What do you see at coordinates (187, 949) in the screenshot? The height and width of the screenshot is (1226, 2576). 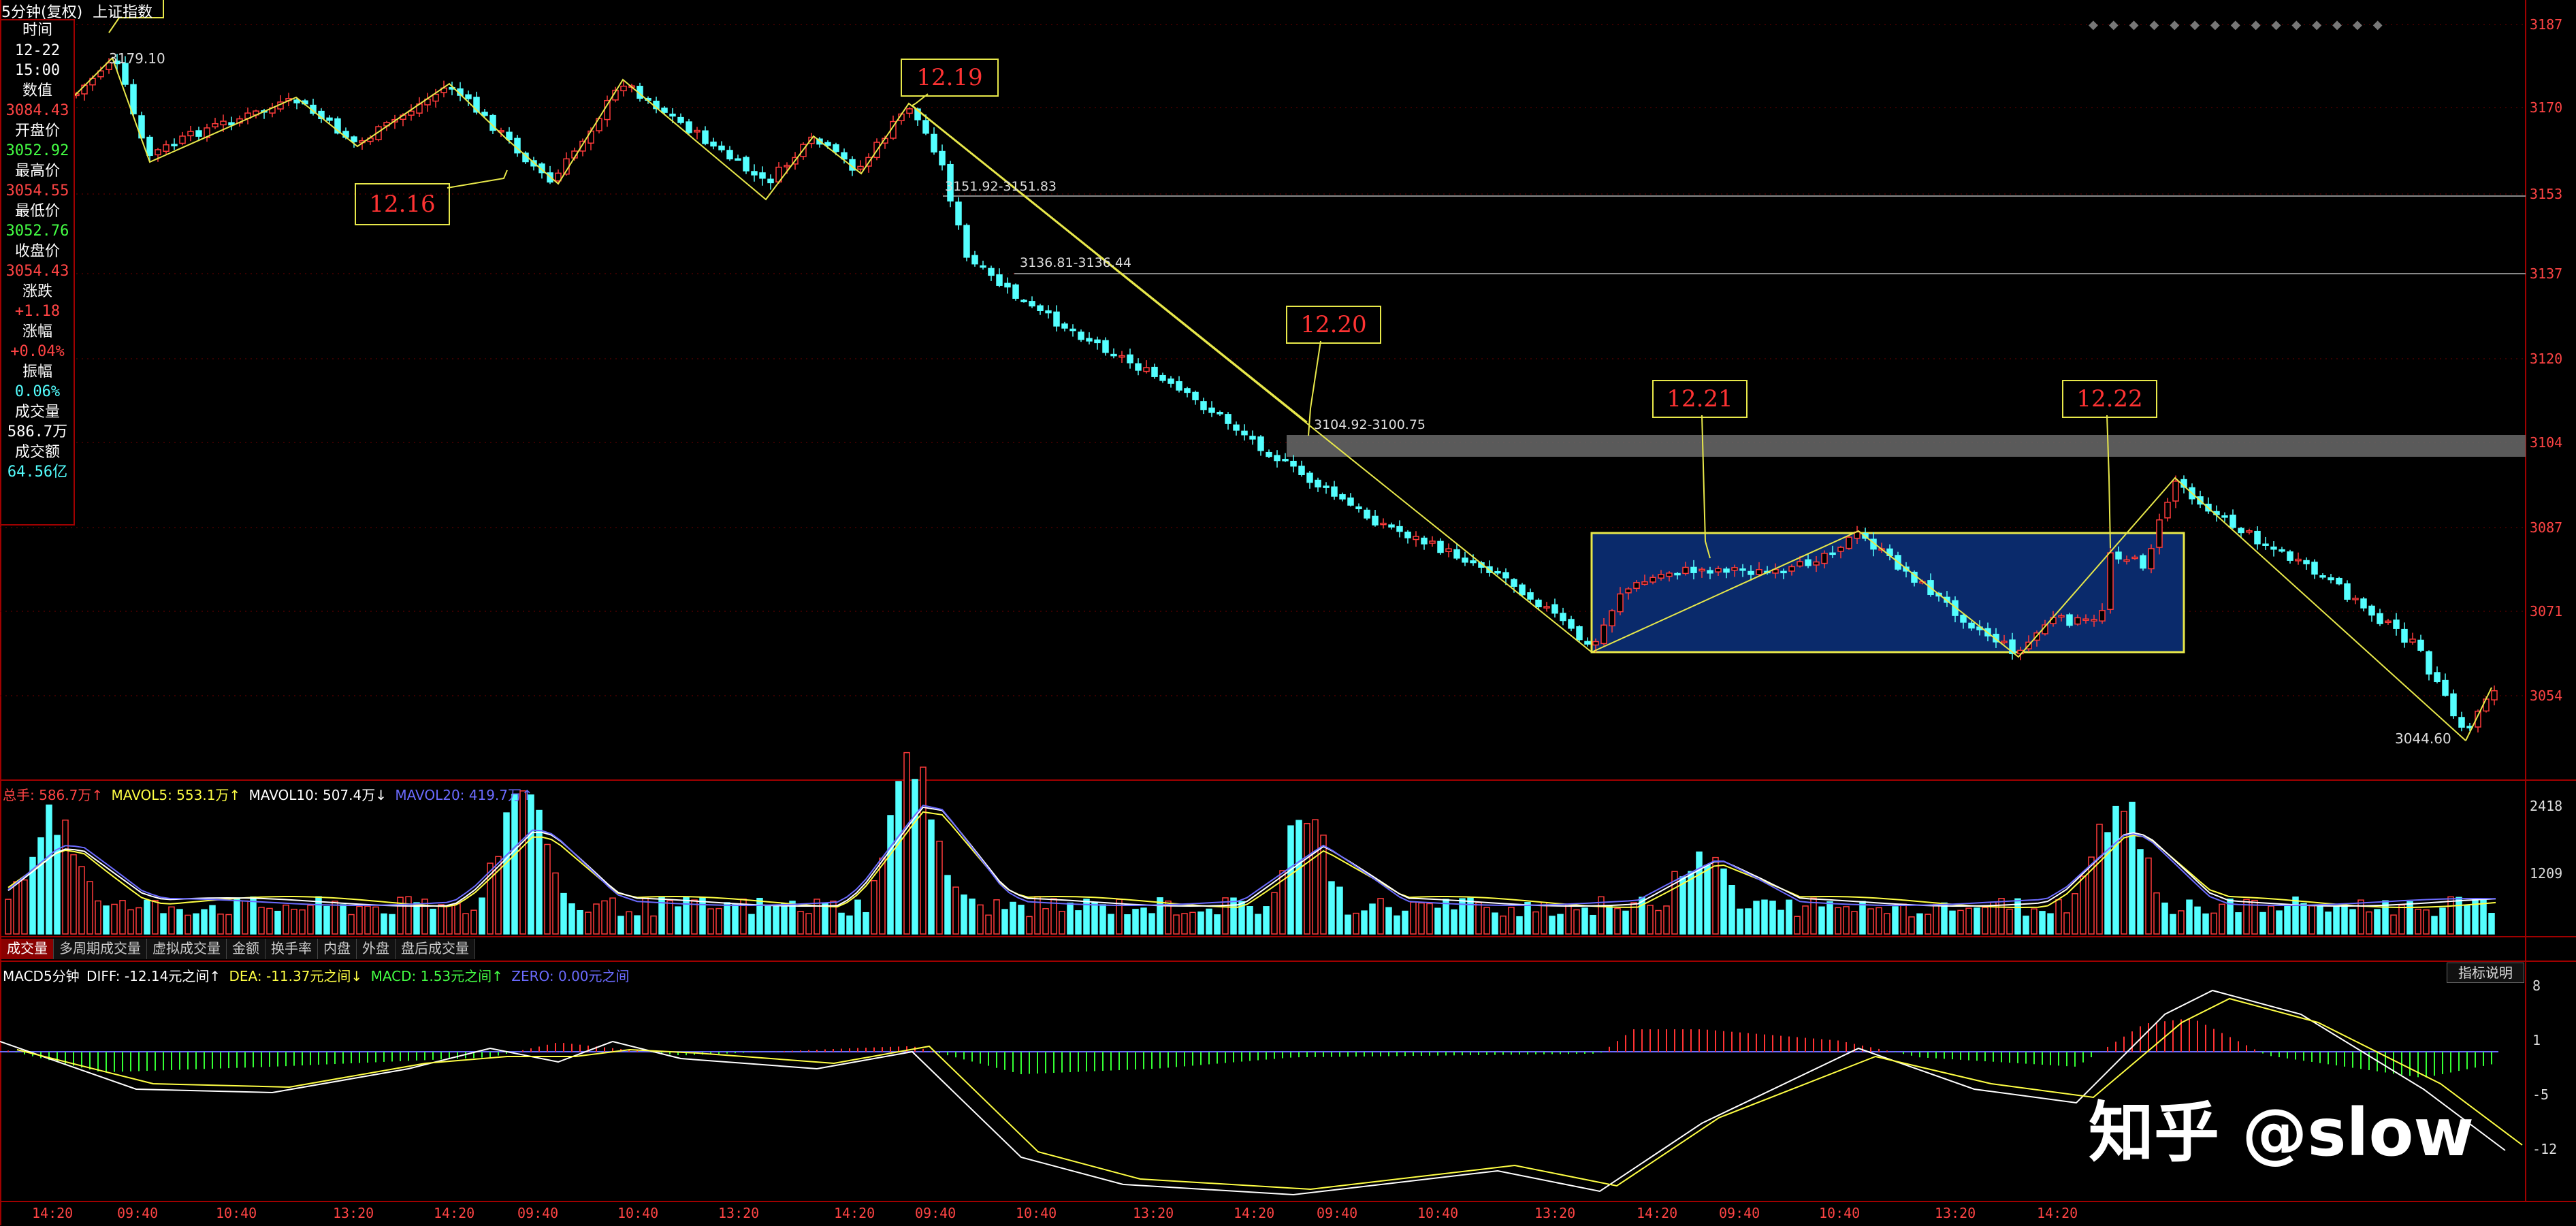 I see `indicator-tab: 虚拟成交量` at bounding box center [187, 949].